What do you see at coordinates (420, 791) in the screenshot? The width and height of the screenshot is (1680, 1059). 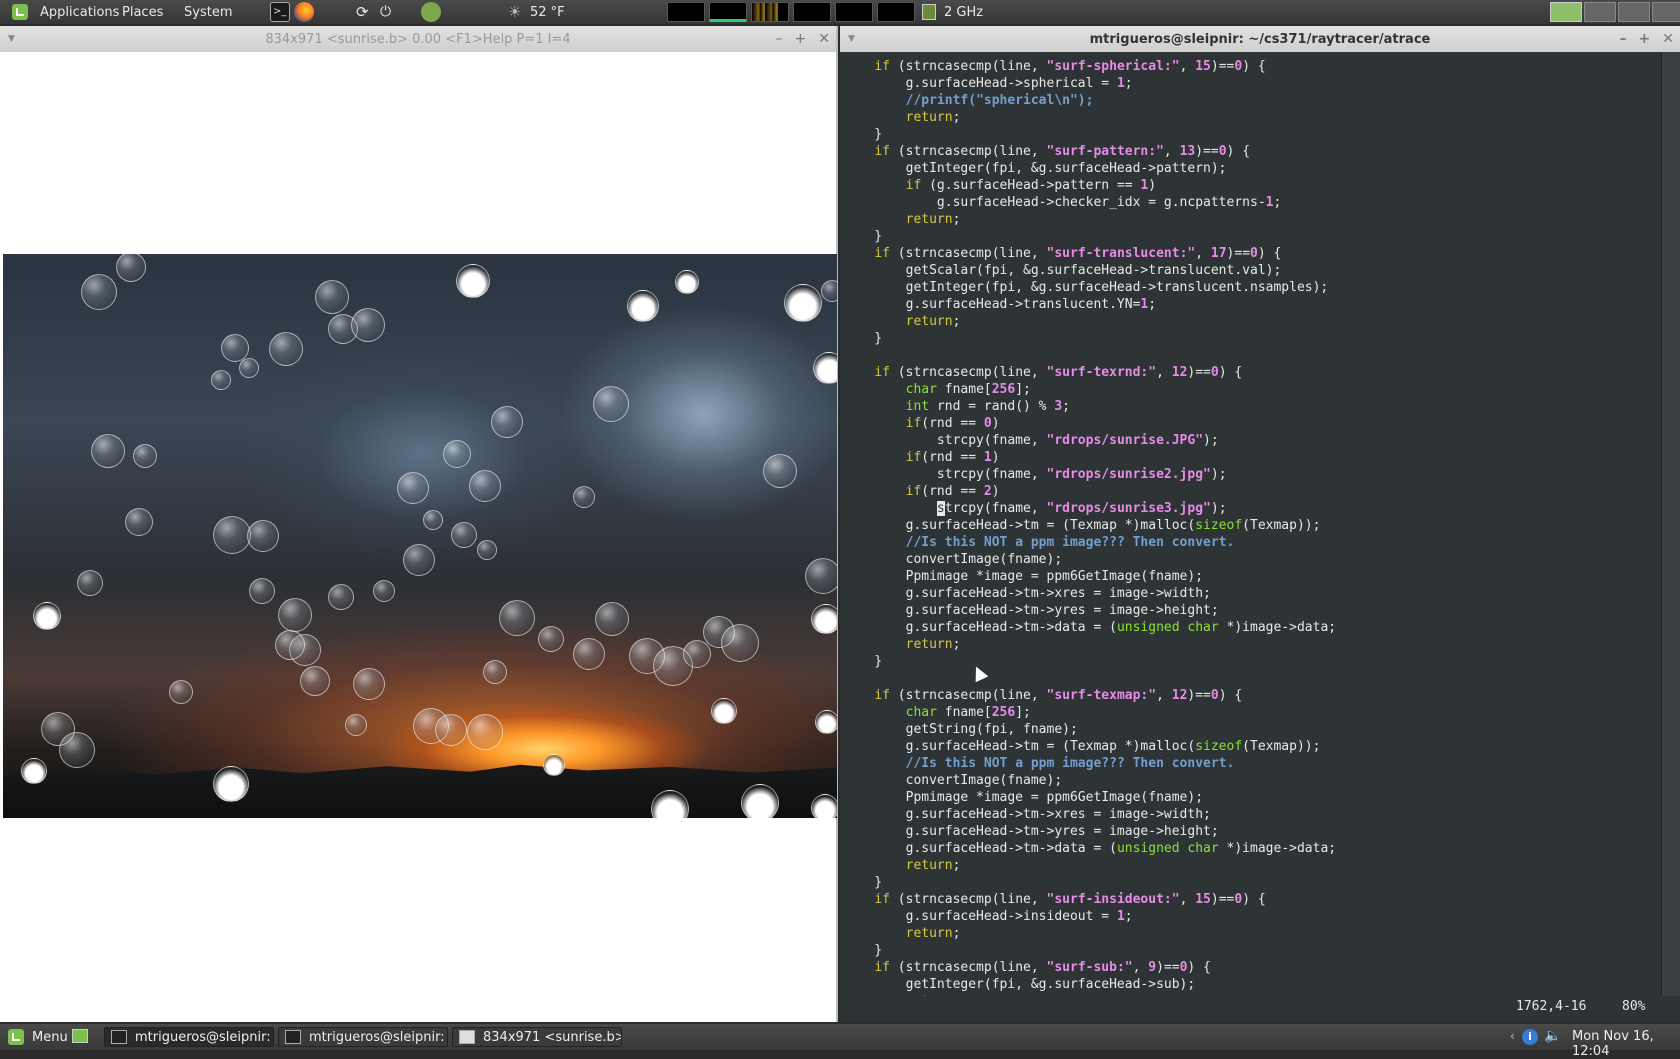 I see `hills-silhouette` at bounding box center [420, 791].